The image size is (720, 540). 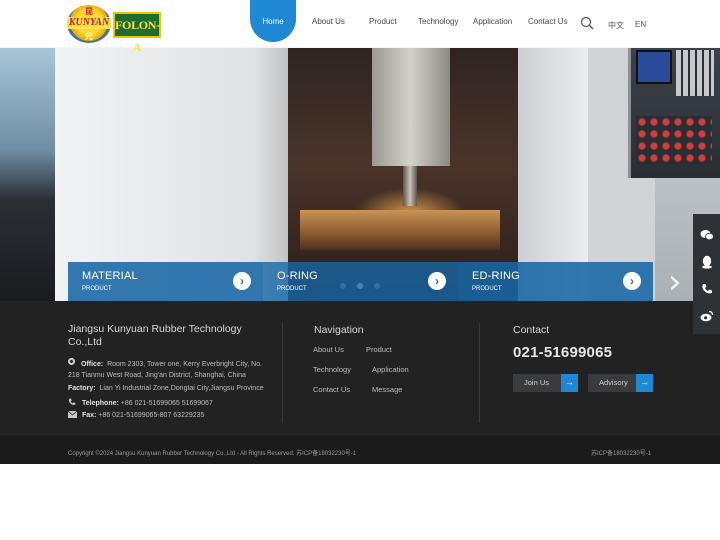 What do you see at coordinates (492, 21) in the screenshot?
I see `nav-application: Application` at bounding box center [492, 21].